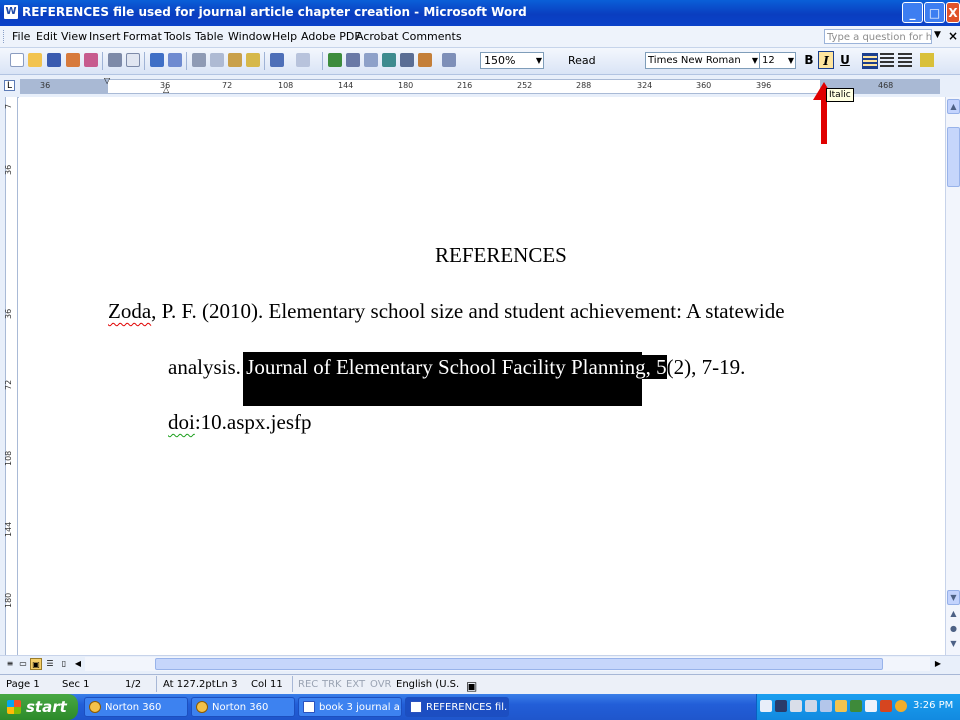 The width and height of the screenshot is (960, 720). I want to click on outline-view-icon: ☰, so click(50, 664).